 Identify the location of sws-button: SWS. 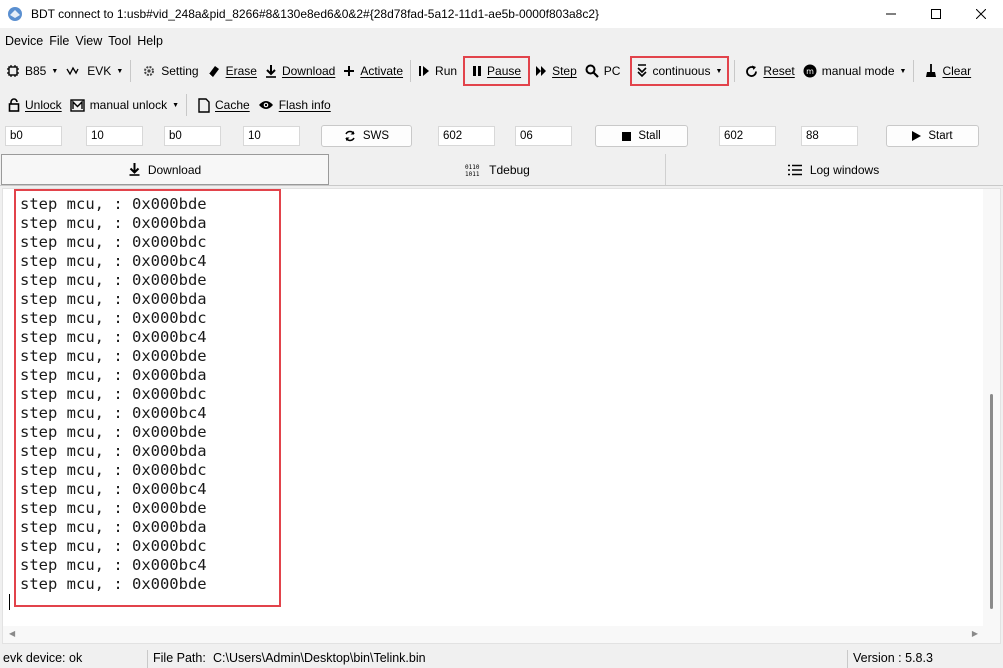
(366, 136).